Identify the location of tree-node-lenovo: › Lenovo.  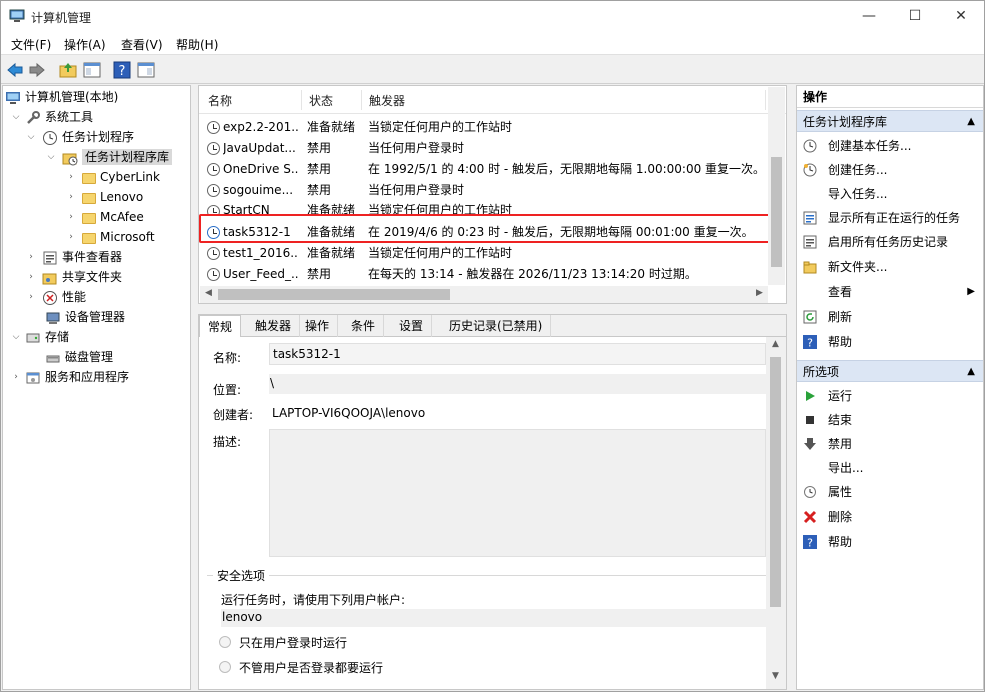
(104, 197).